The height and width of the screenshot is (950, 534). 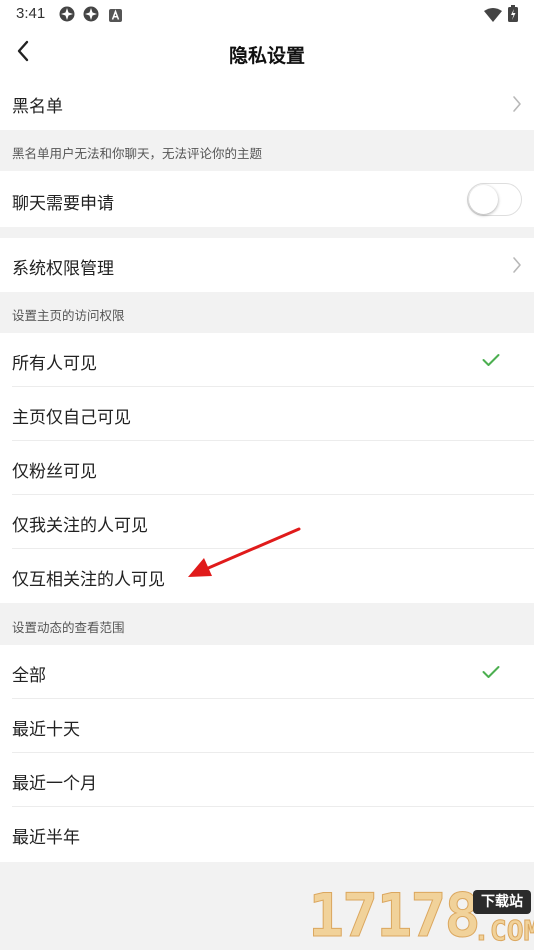 What do you see at coordinates (395, 915) in the screenshot?
I see `watermark-digits: 17178` at bounding box center [395, 915].